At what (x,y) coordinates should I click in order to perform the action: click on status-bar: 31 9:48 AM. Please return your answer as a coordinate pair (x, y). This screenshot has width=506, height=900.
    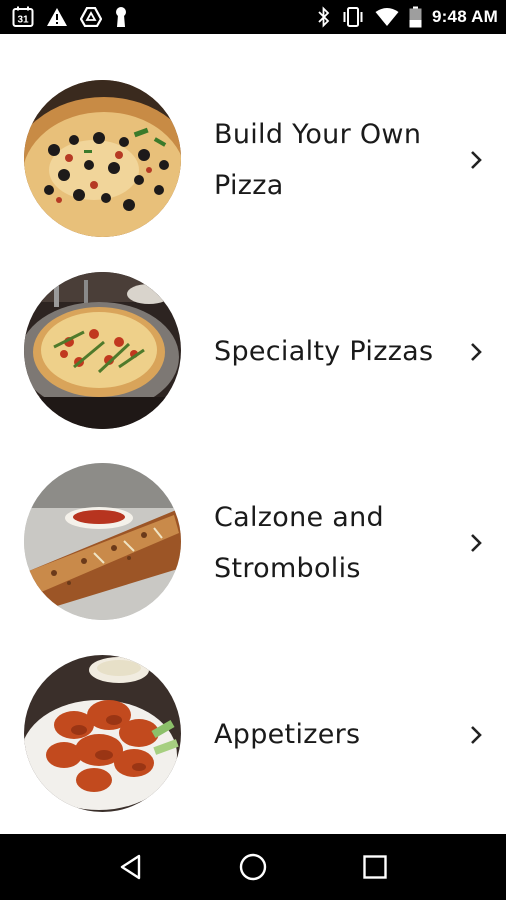
    Looking at the image, I should click on (253, 17).